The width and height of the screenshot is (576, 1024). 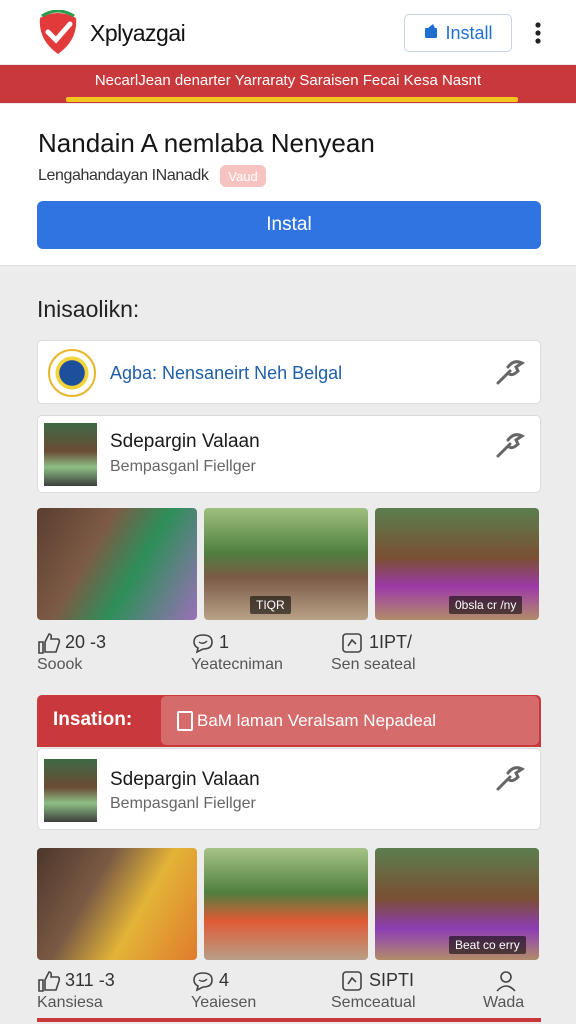 I want to click on panel-pill: BaM laman Veralsam Nepadeal, so click(x=350, y=720).